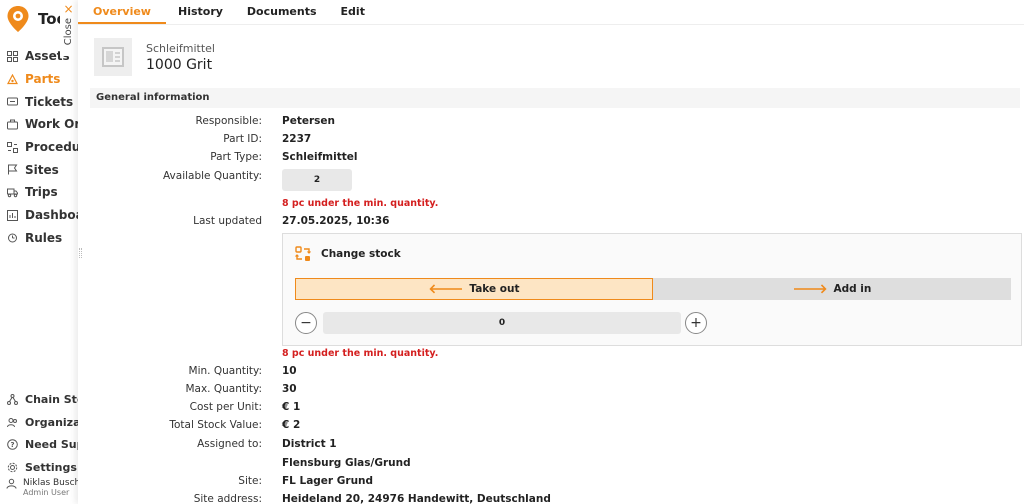  Describe the element at coordinates (223, 389) in the screenshot. I see `field-label: Max. Quantity:` at that location.